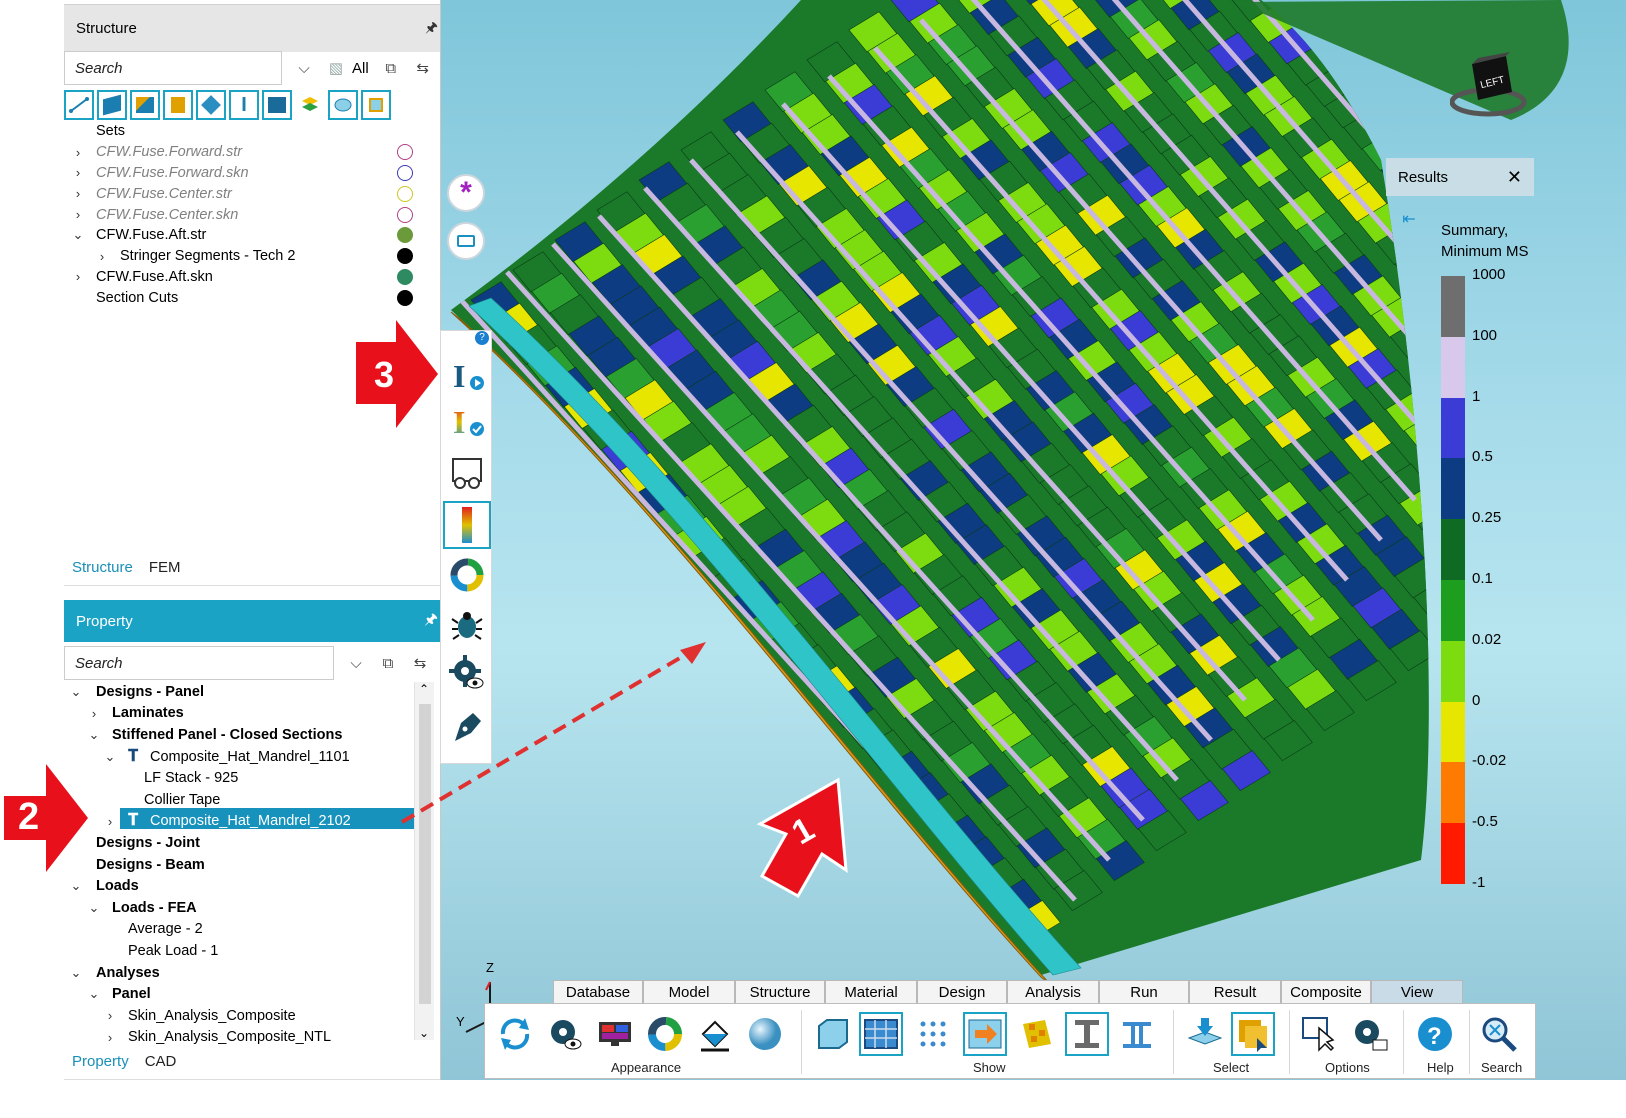 This screenshot has height=1118, width=1626. What do you see at coordinates (384, 374) in the screenshot?
I see `callout-3-label: 3` at bounding box center [384, 374].